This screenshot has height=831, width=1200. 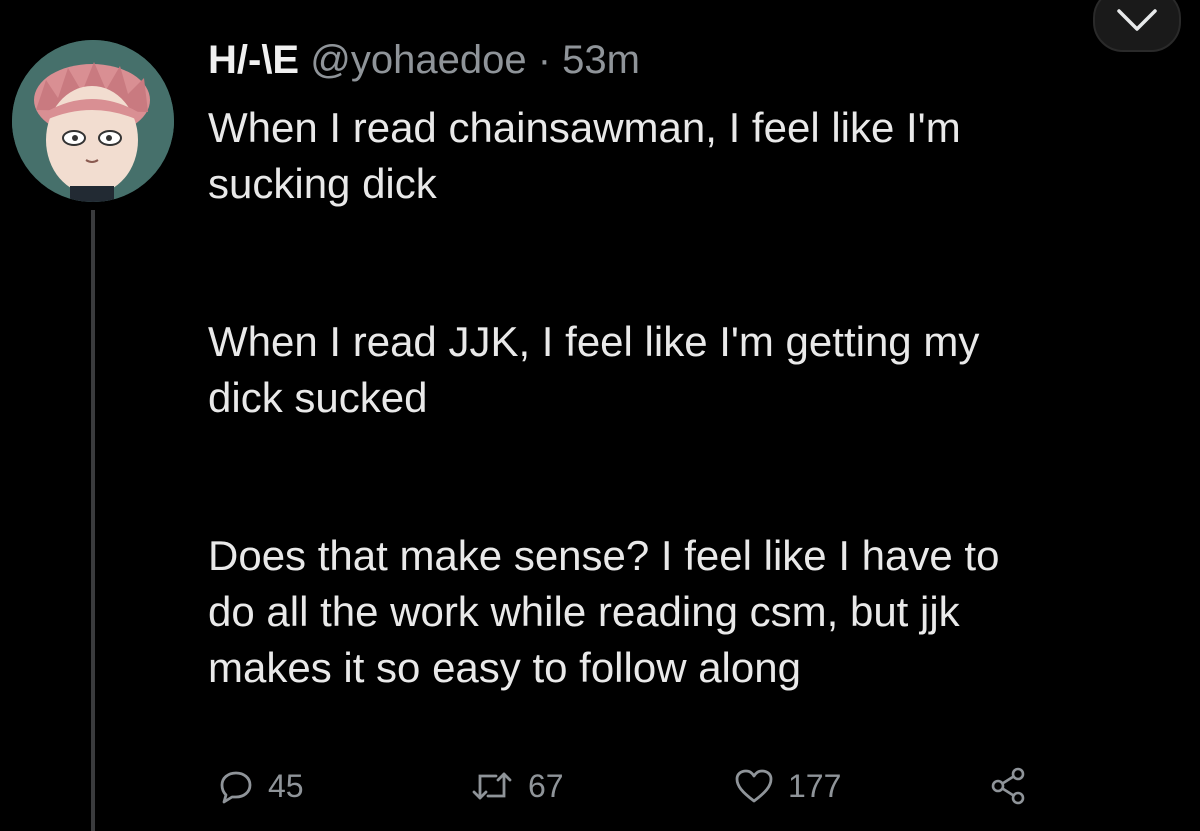 I want to click on share-button, so click(x=1008, y=786).